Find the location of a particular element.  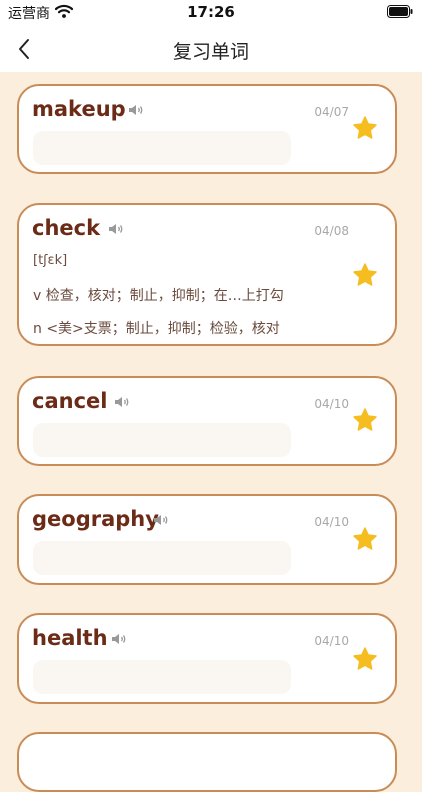

battery-icon is located at coordinates (400, 11).